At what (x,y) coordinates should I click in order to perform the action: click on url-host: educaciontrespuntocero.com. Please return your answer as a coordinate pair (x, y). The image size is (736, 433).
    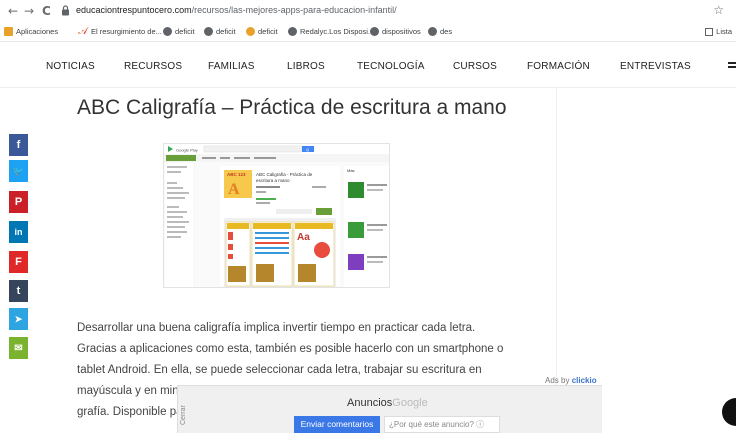
    Looking at the image, I should click on (134, 10).